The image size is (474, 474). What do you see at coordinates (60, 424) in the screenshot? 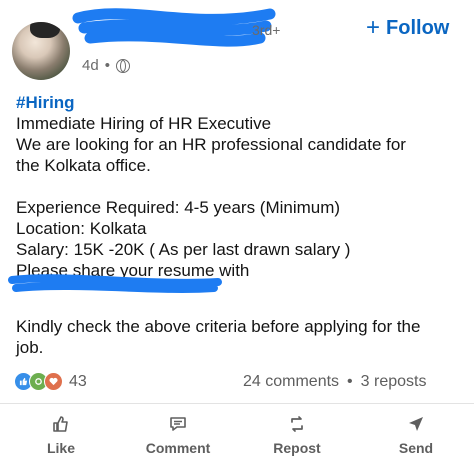
I see `thumbs-up-icon` at bounding box center [60, 424].